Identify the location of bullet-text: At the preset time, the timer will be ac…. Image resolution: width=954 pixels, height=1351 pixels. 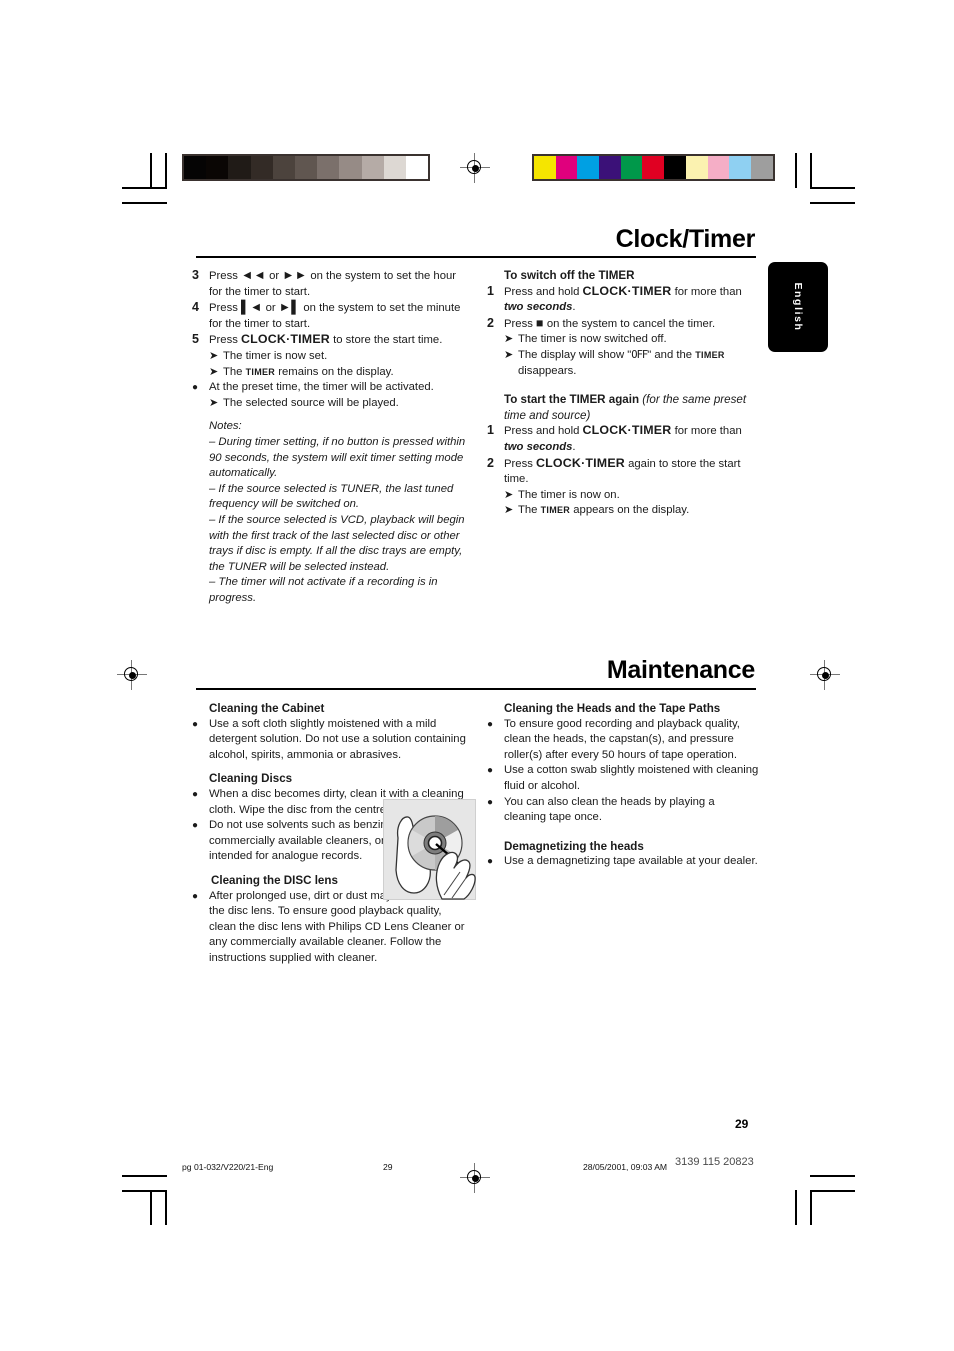
(321, 387).